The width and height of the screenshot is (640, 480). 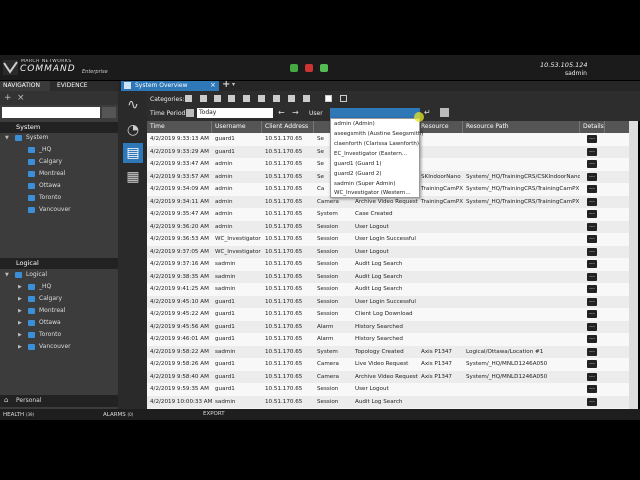 I want to click on calendar-icon, so click(x=190, y=113).